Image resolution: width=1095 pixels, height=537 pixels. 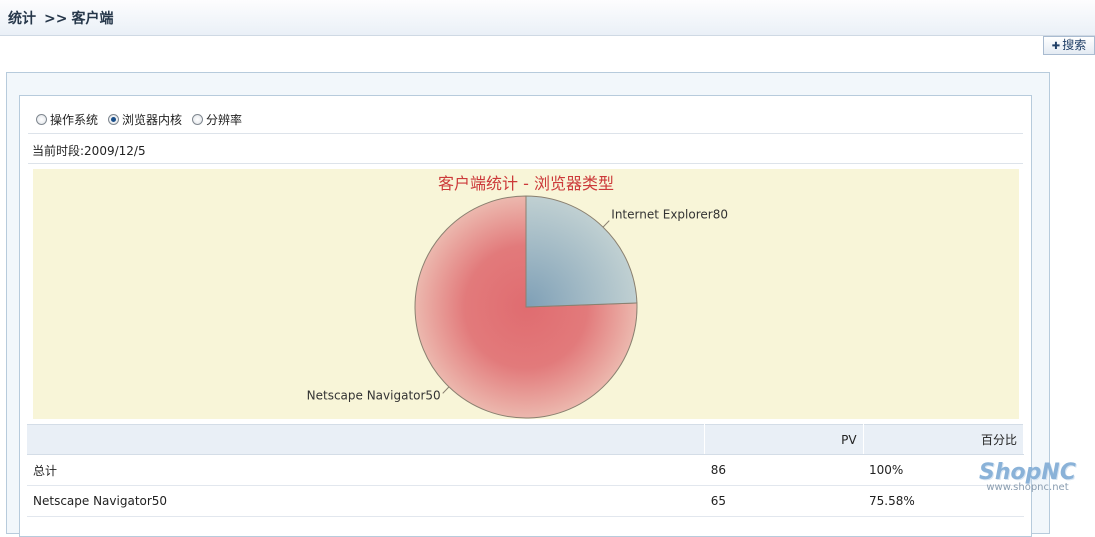 What do you see at coordinates (74, 119) in the screenshot?
I see `radio-os-label: 操作系统` at bounding box center [74, 119].